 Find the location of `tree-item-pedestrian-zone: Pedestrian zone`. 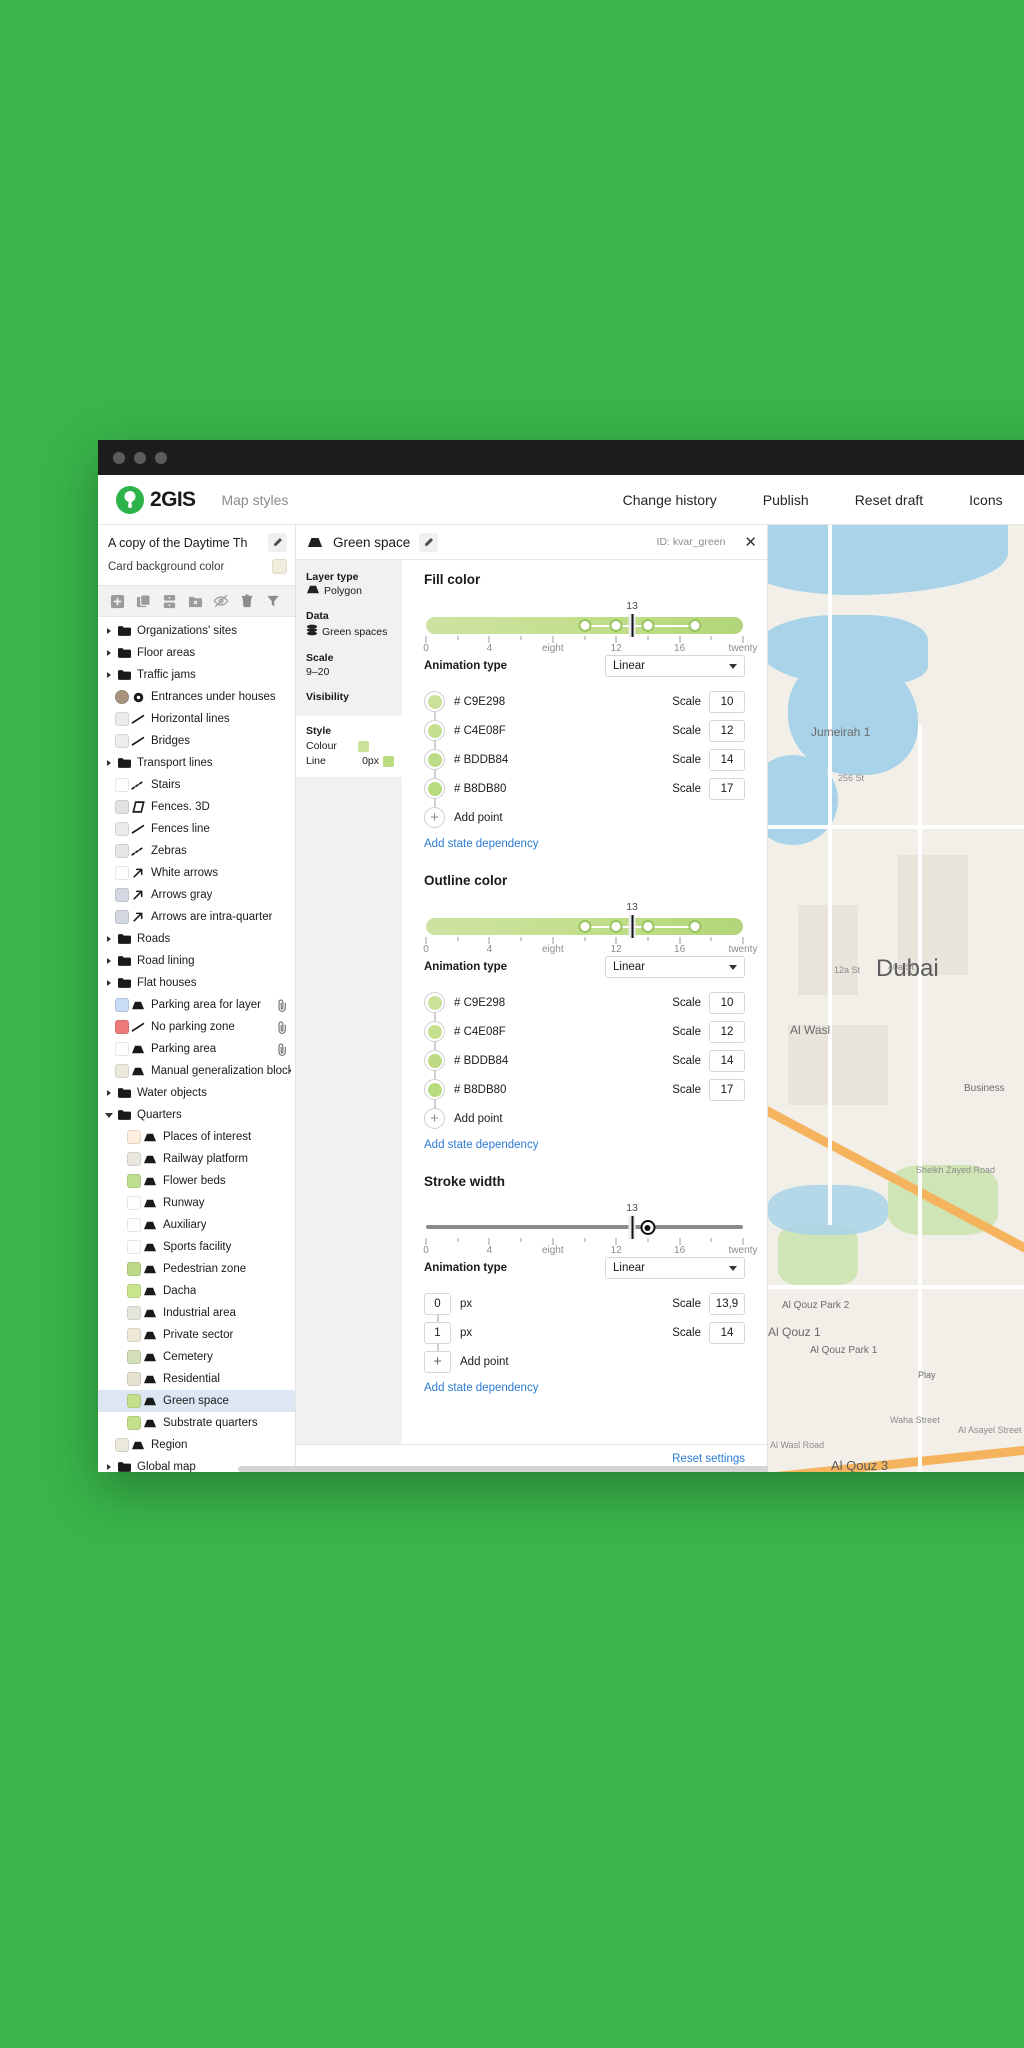

tree-item-pedestrian-zone: Pedestrian zone is located at coordinates (196, 1269).